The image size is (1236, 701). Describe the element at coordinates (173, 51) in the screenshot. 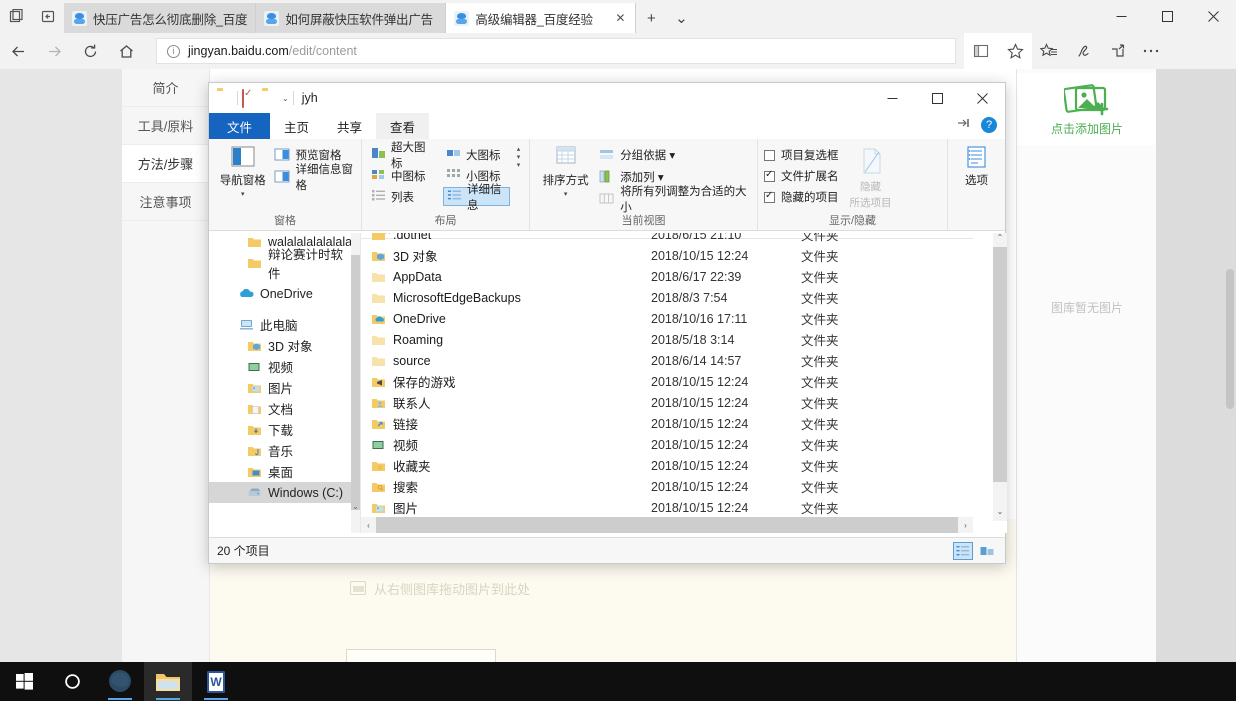

I see `site-info-icon: i` at that location.